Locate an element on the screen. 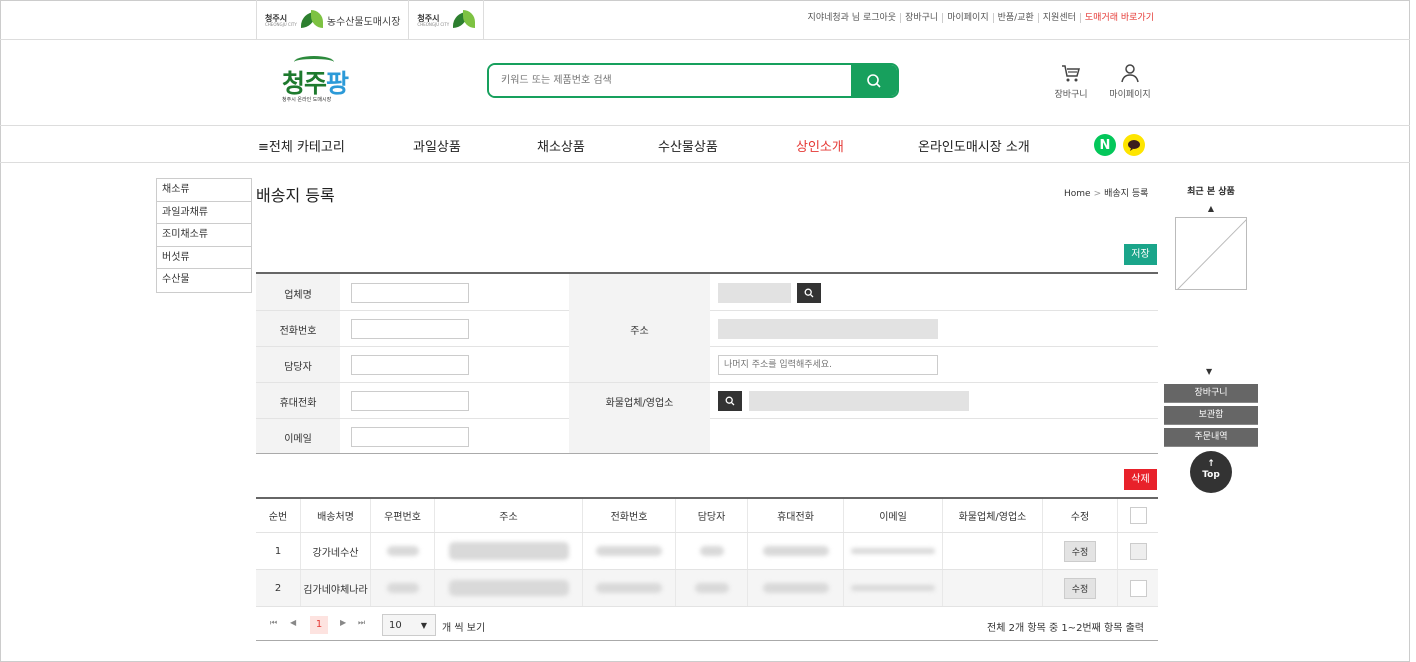 Image resolution: width=1416 pixels, height=662 pixels. delete-button: 삭제 is located at coordinates (1140, 479).